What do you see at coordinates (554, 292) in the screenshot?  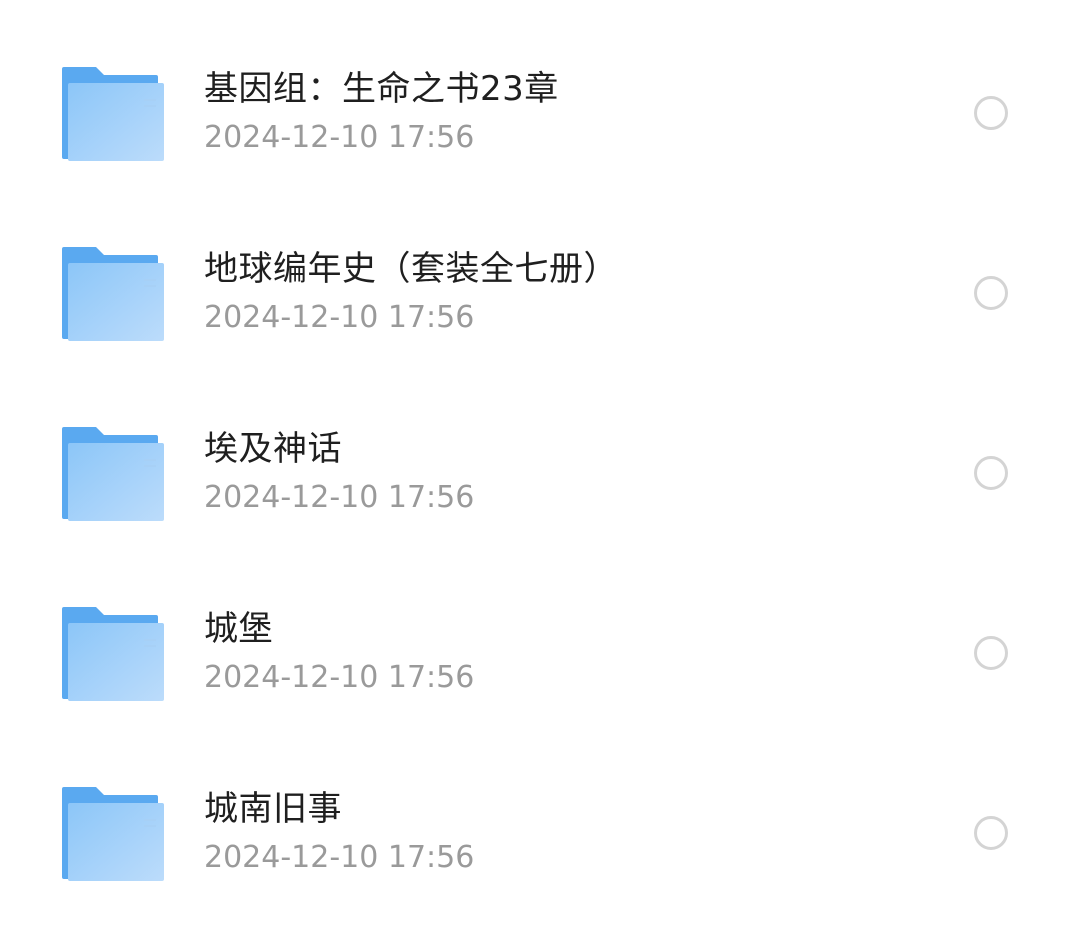 I see `row-text: 地球编年史（套装全七册） 2024-12-10 17:56` at bounding box center [554, 292].